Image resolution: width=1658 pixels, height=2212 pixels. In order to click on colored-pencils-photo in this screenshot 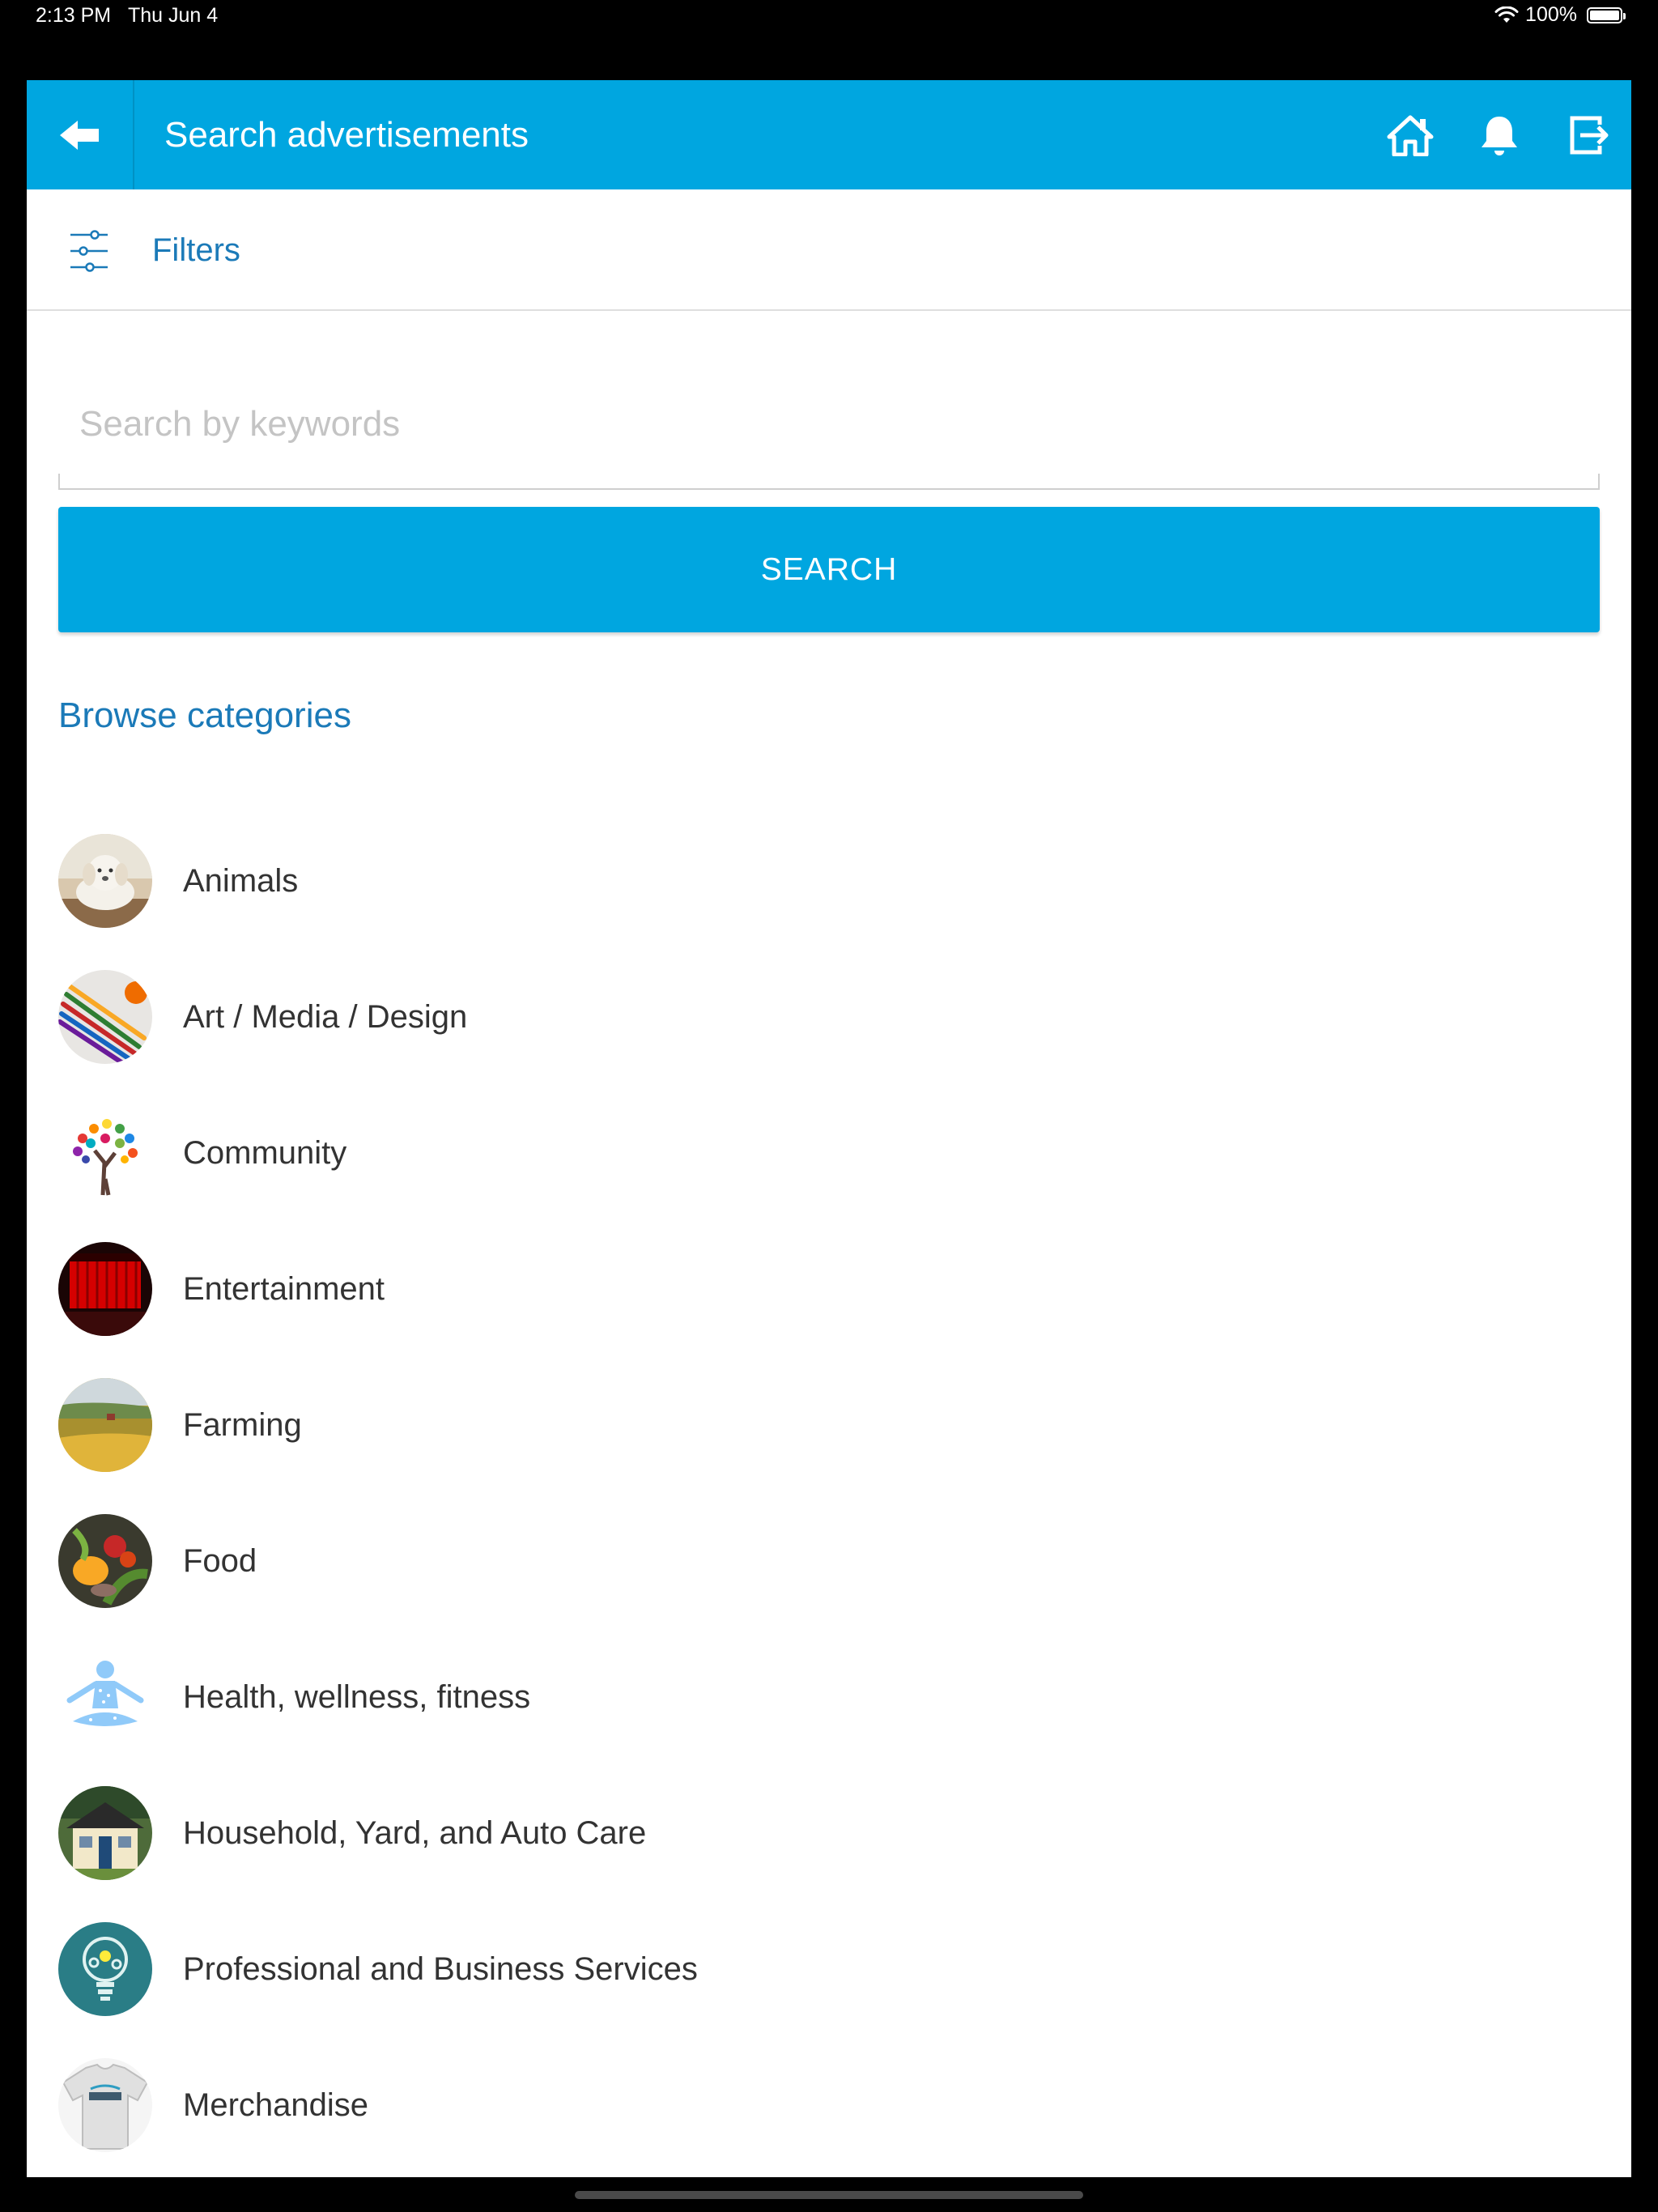, I will do `click(105, 1017)`.